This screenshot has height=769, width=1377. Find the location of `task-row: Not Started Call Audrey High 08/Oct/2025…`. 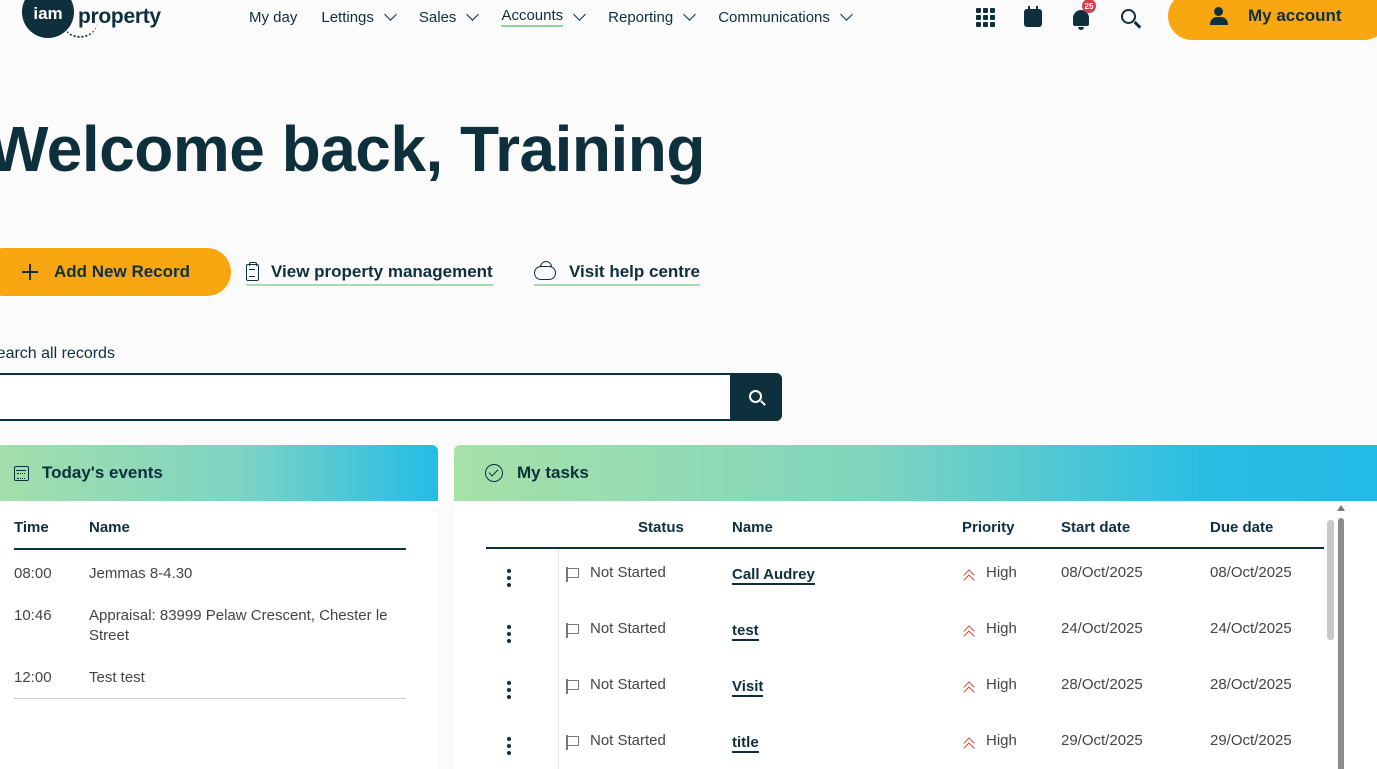

task-row: Not Started Call Audrey High 08/Oct/2025… is located at coordinates (905, 577).